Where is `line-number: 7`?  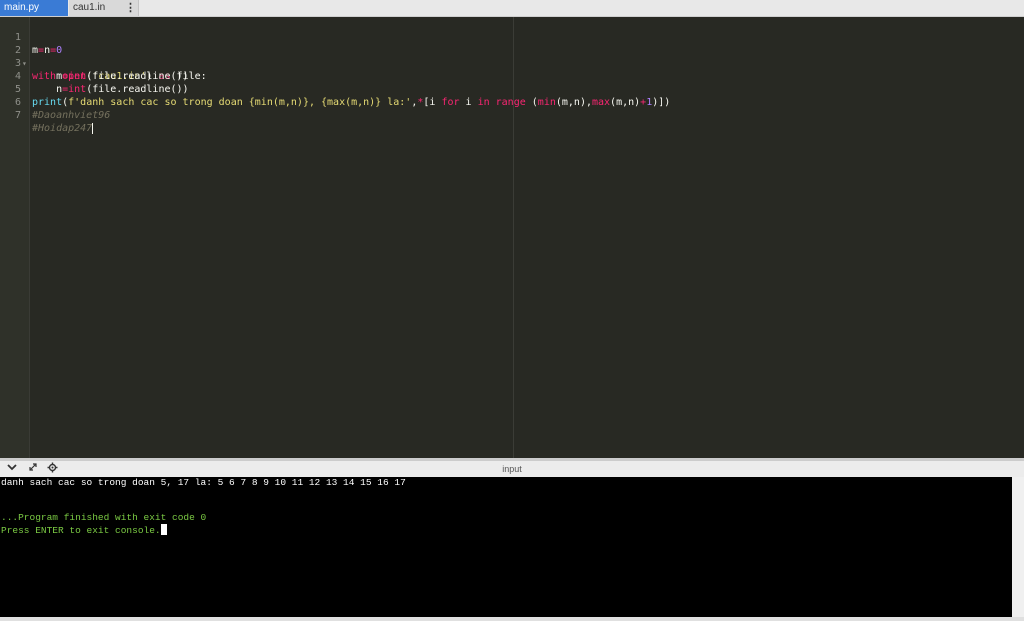 line-number: 7 is located at coordinates (17, 115).